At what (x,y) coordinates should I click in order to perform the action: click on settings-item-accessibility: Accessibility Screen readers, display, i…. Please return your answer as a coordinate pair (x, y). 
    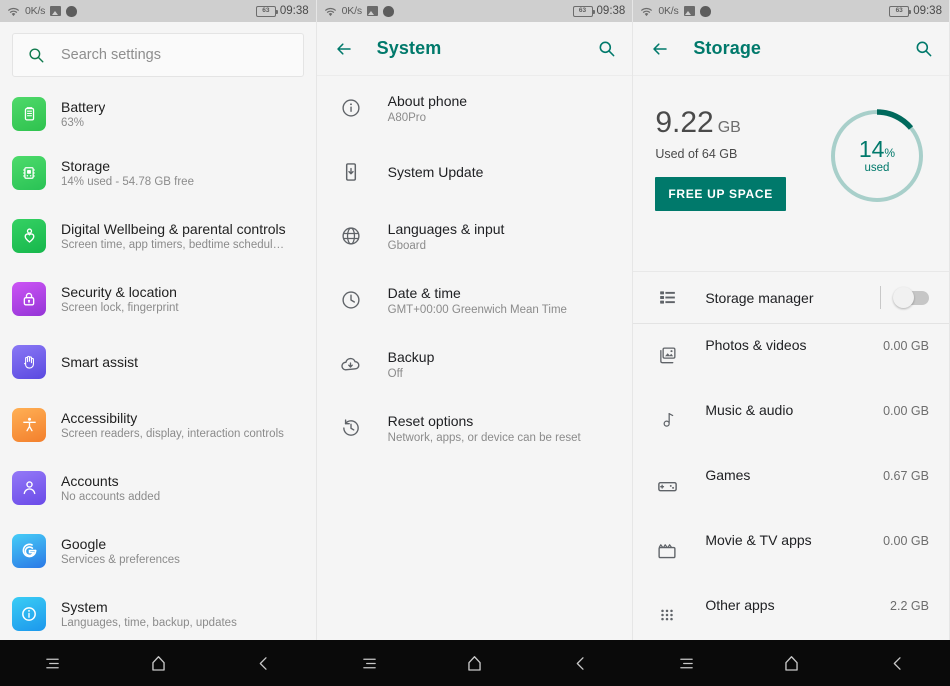
    Looking at the image, I should click on (164, 424).